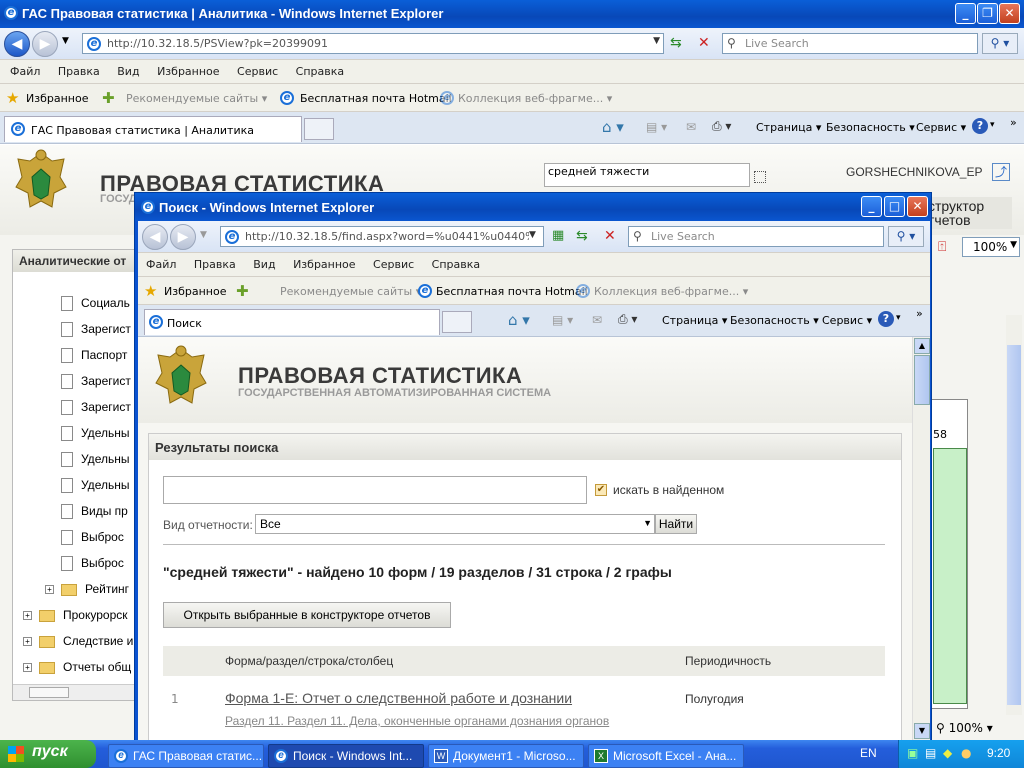 The width and height of the screenshot is (1024, 768). I want to click on start-button: пуск, so click(48, 754).